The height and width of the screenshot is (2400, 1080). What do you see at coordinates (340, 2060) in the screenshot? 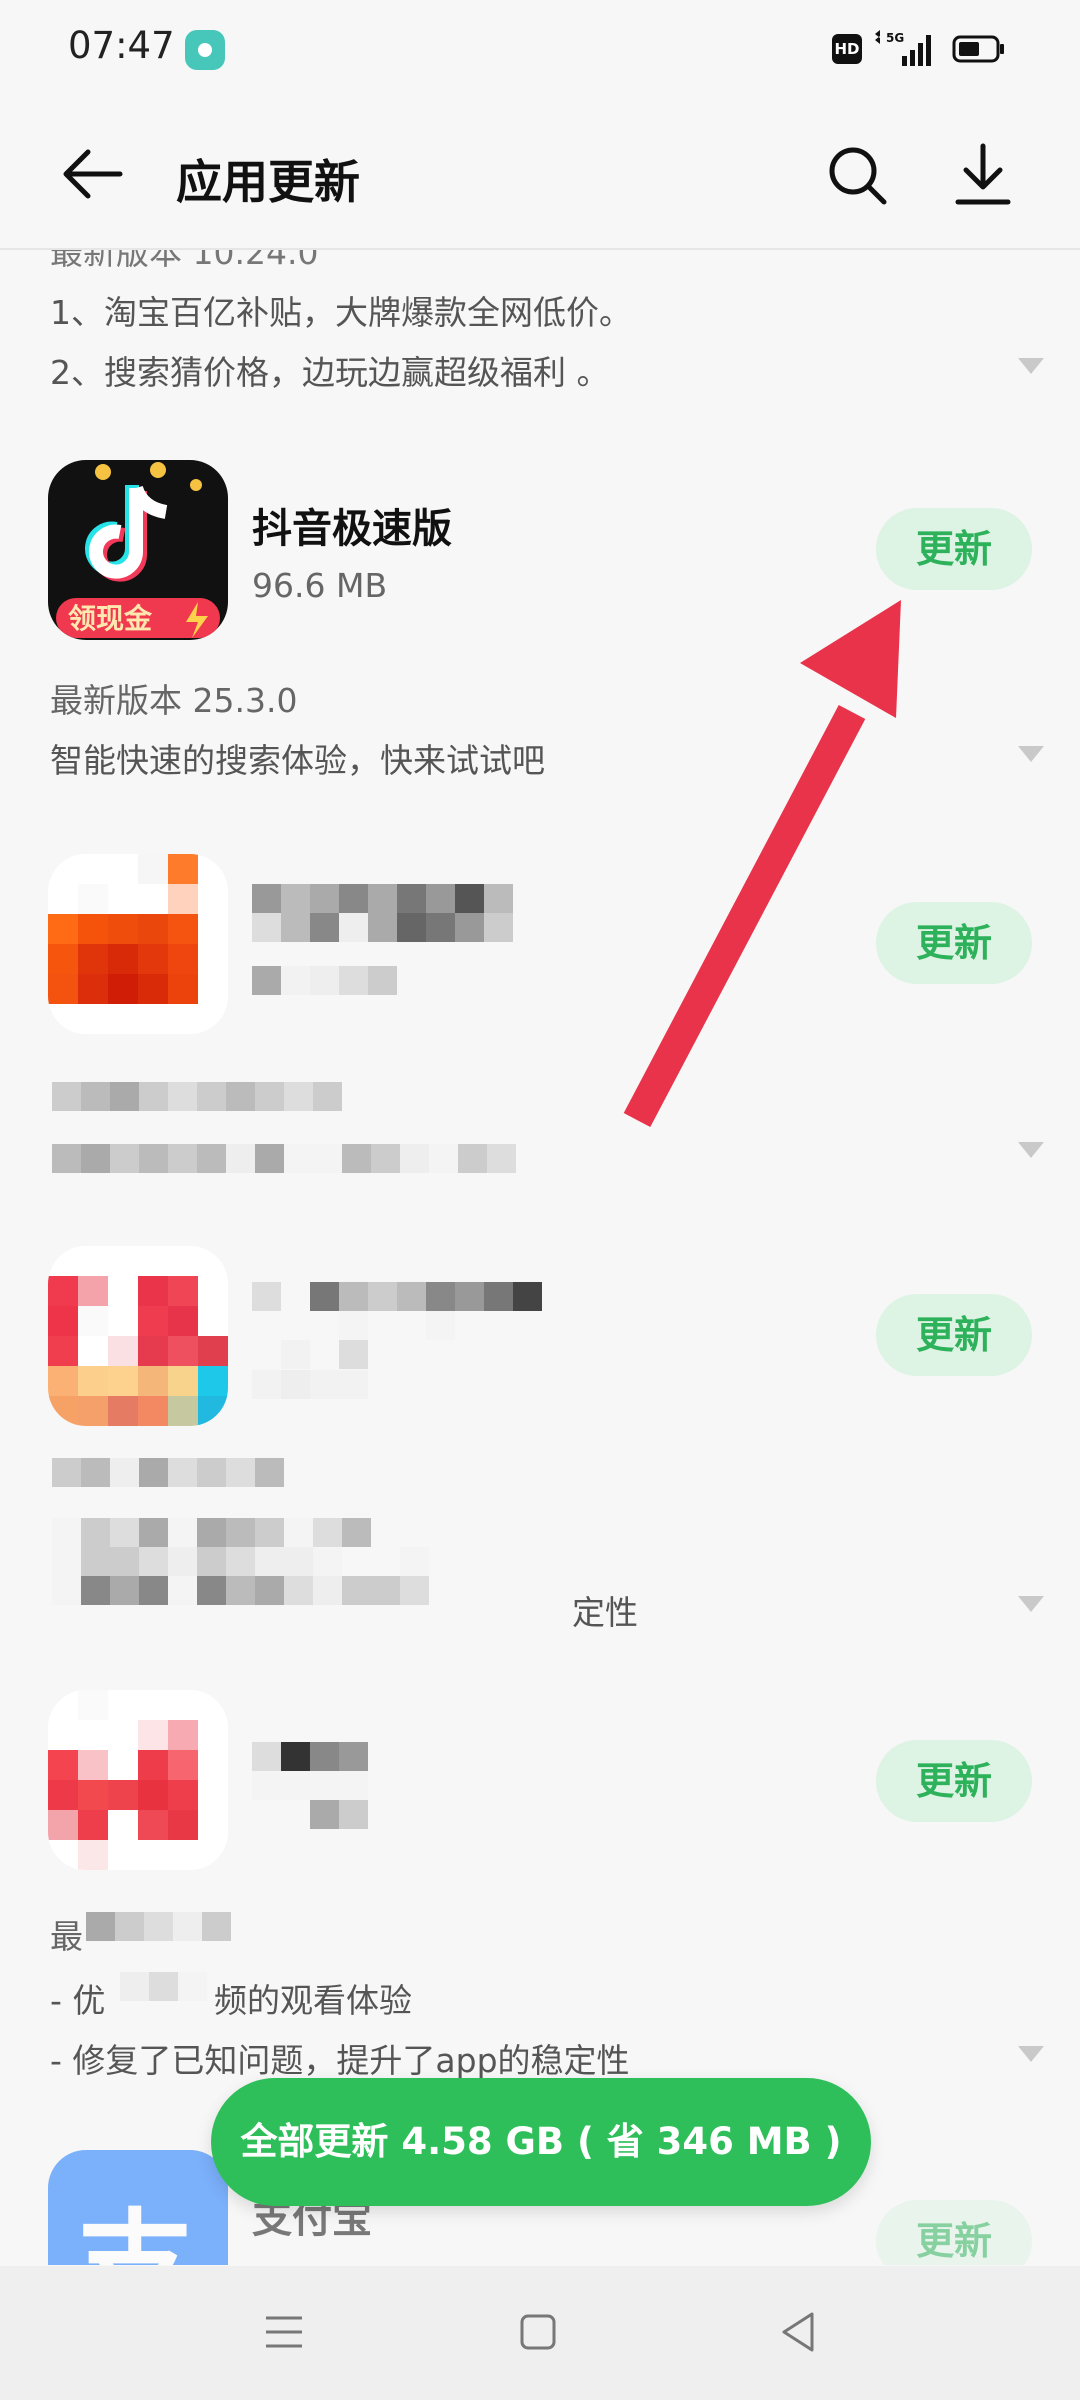
I see `release-note: - 修复了已知问题，提升了app的稳定性` at bounding box center [340, 2060].